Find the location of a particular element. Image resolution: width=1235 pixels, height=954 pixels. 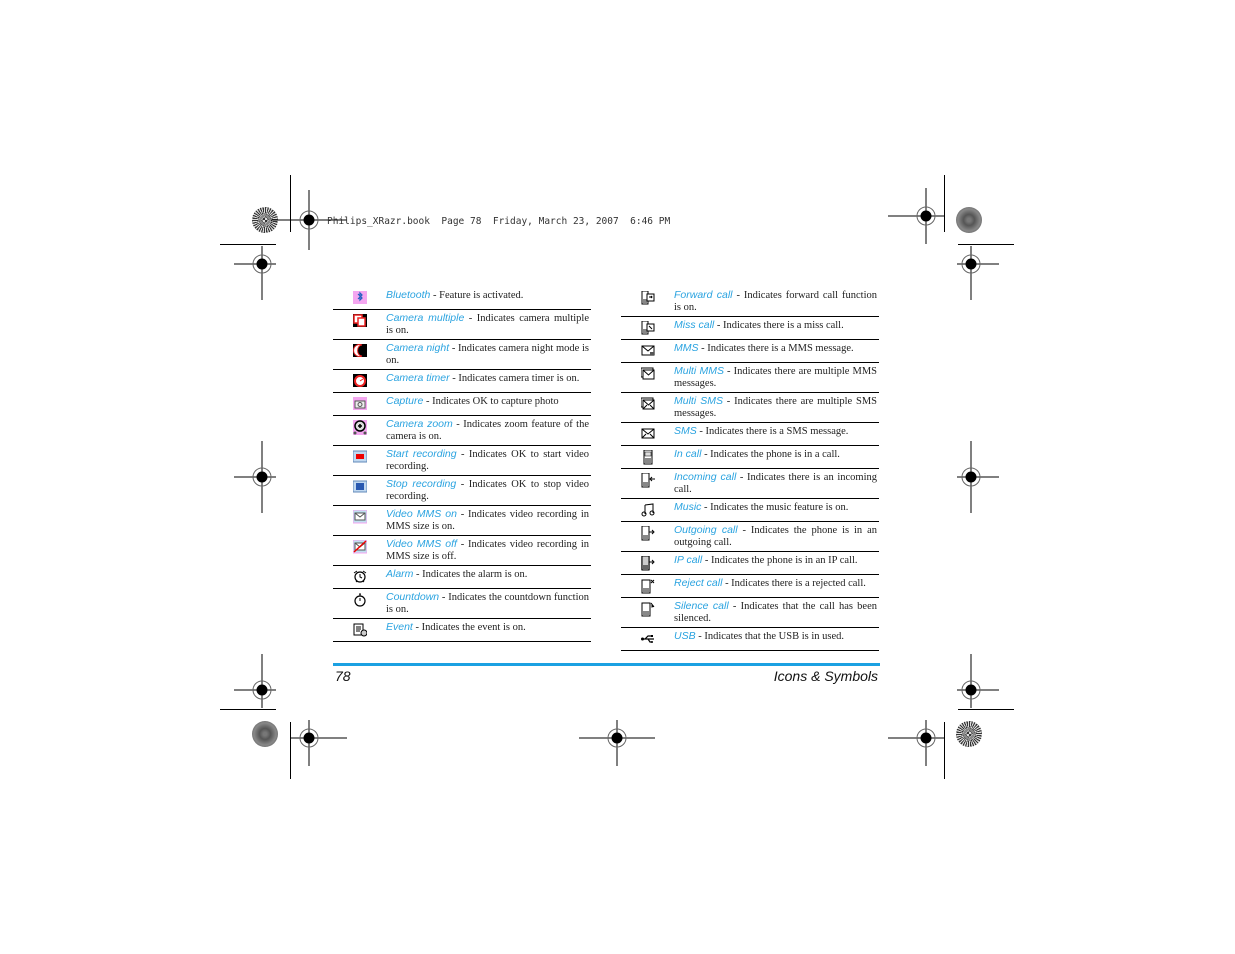

music-icon is located at coordinates (647, 510).